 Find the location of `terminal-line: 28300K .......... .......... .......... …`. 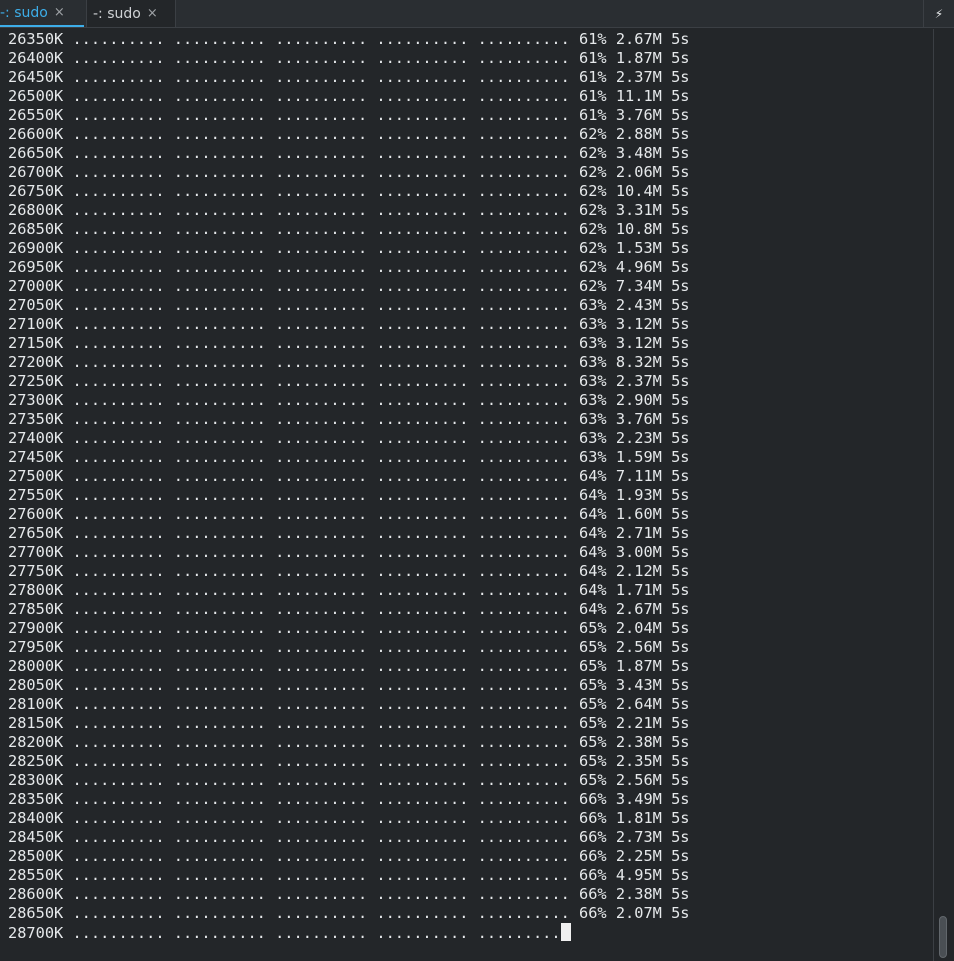

terminal-line: 28300K .......... .......... .......... … is located at coordinates (349, 780).